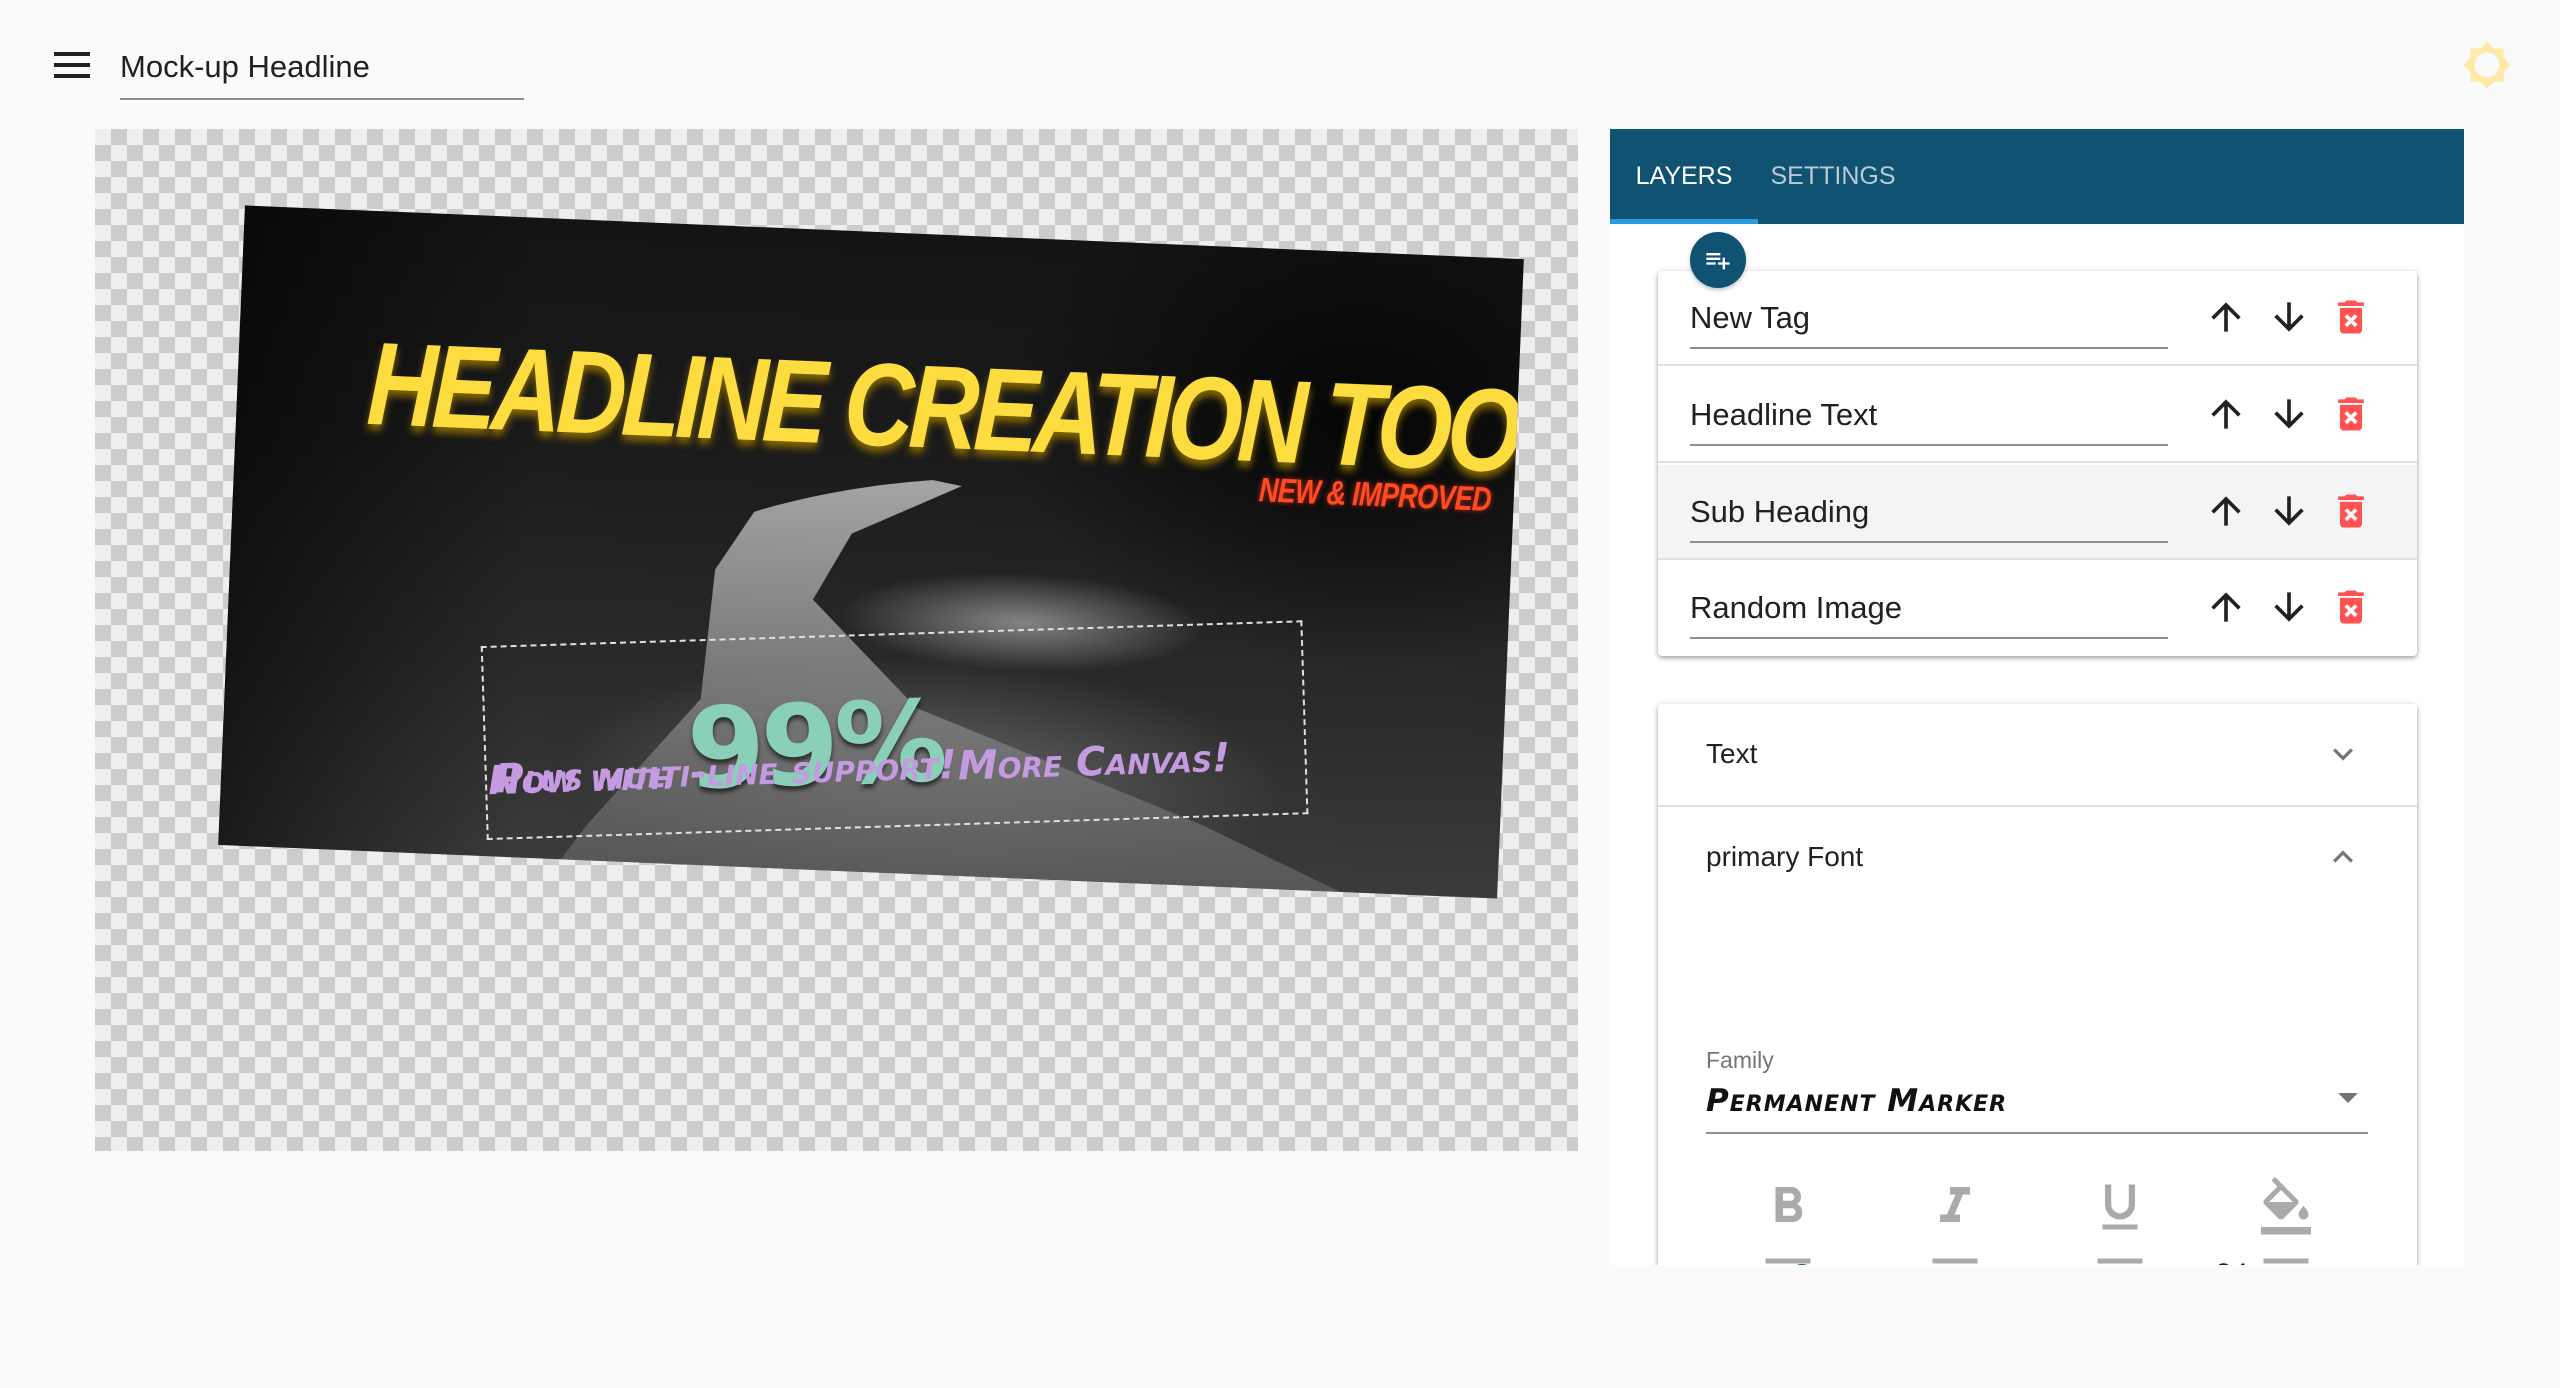 This screenshot has width=2560, height=1388. Describe the element at coordinates (1955, 1261) in the screenshot. I see `align-center-icon` at that location.